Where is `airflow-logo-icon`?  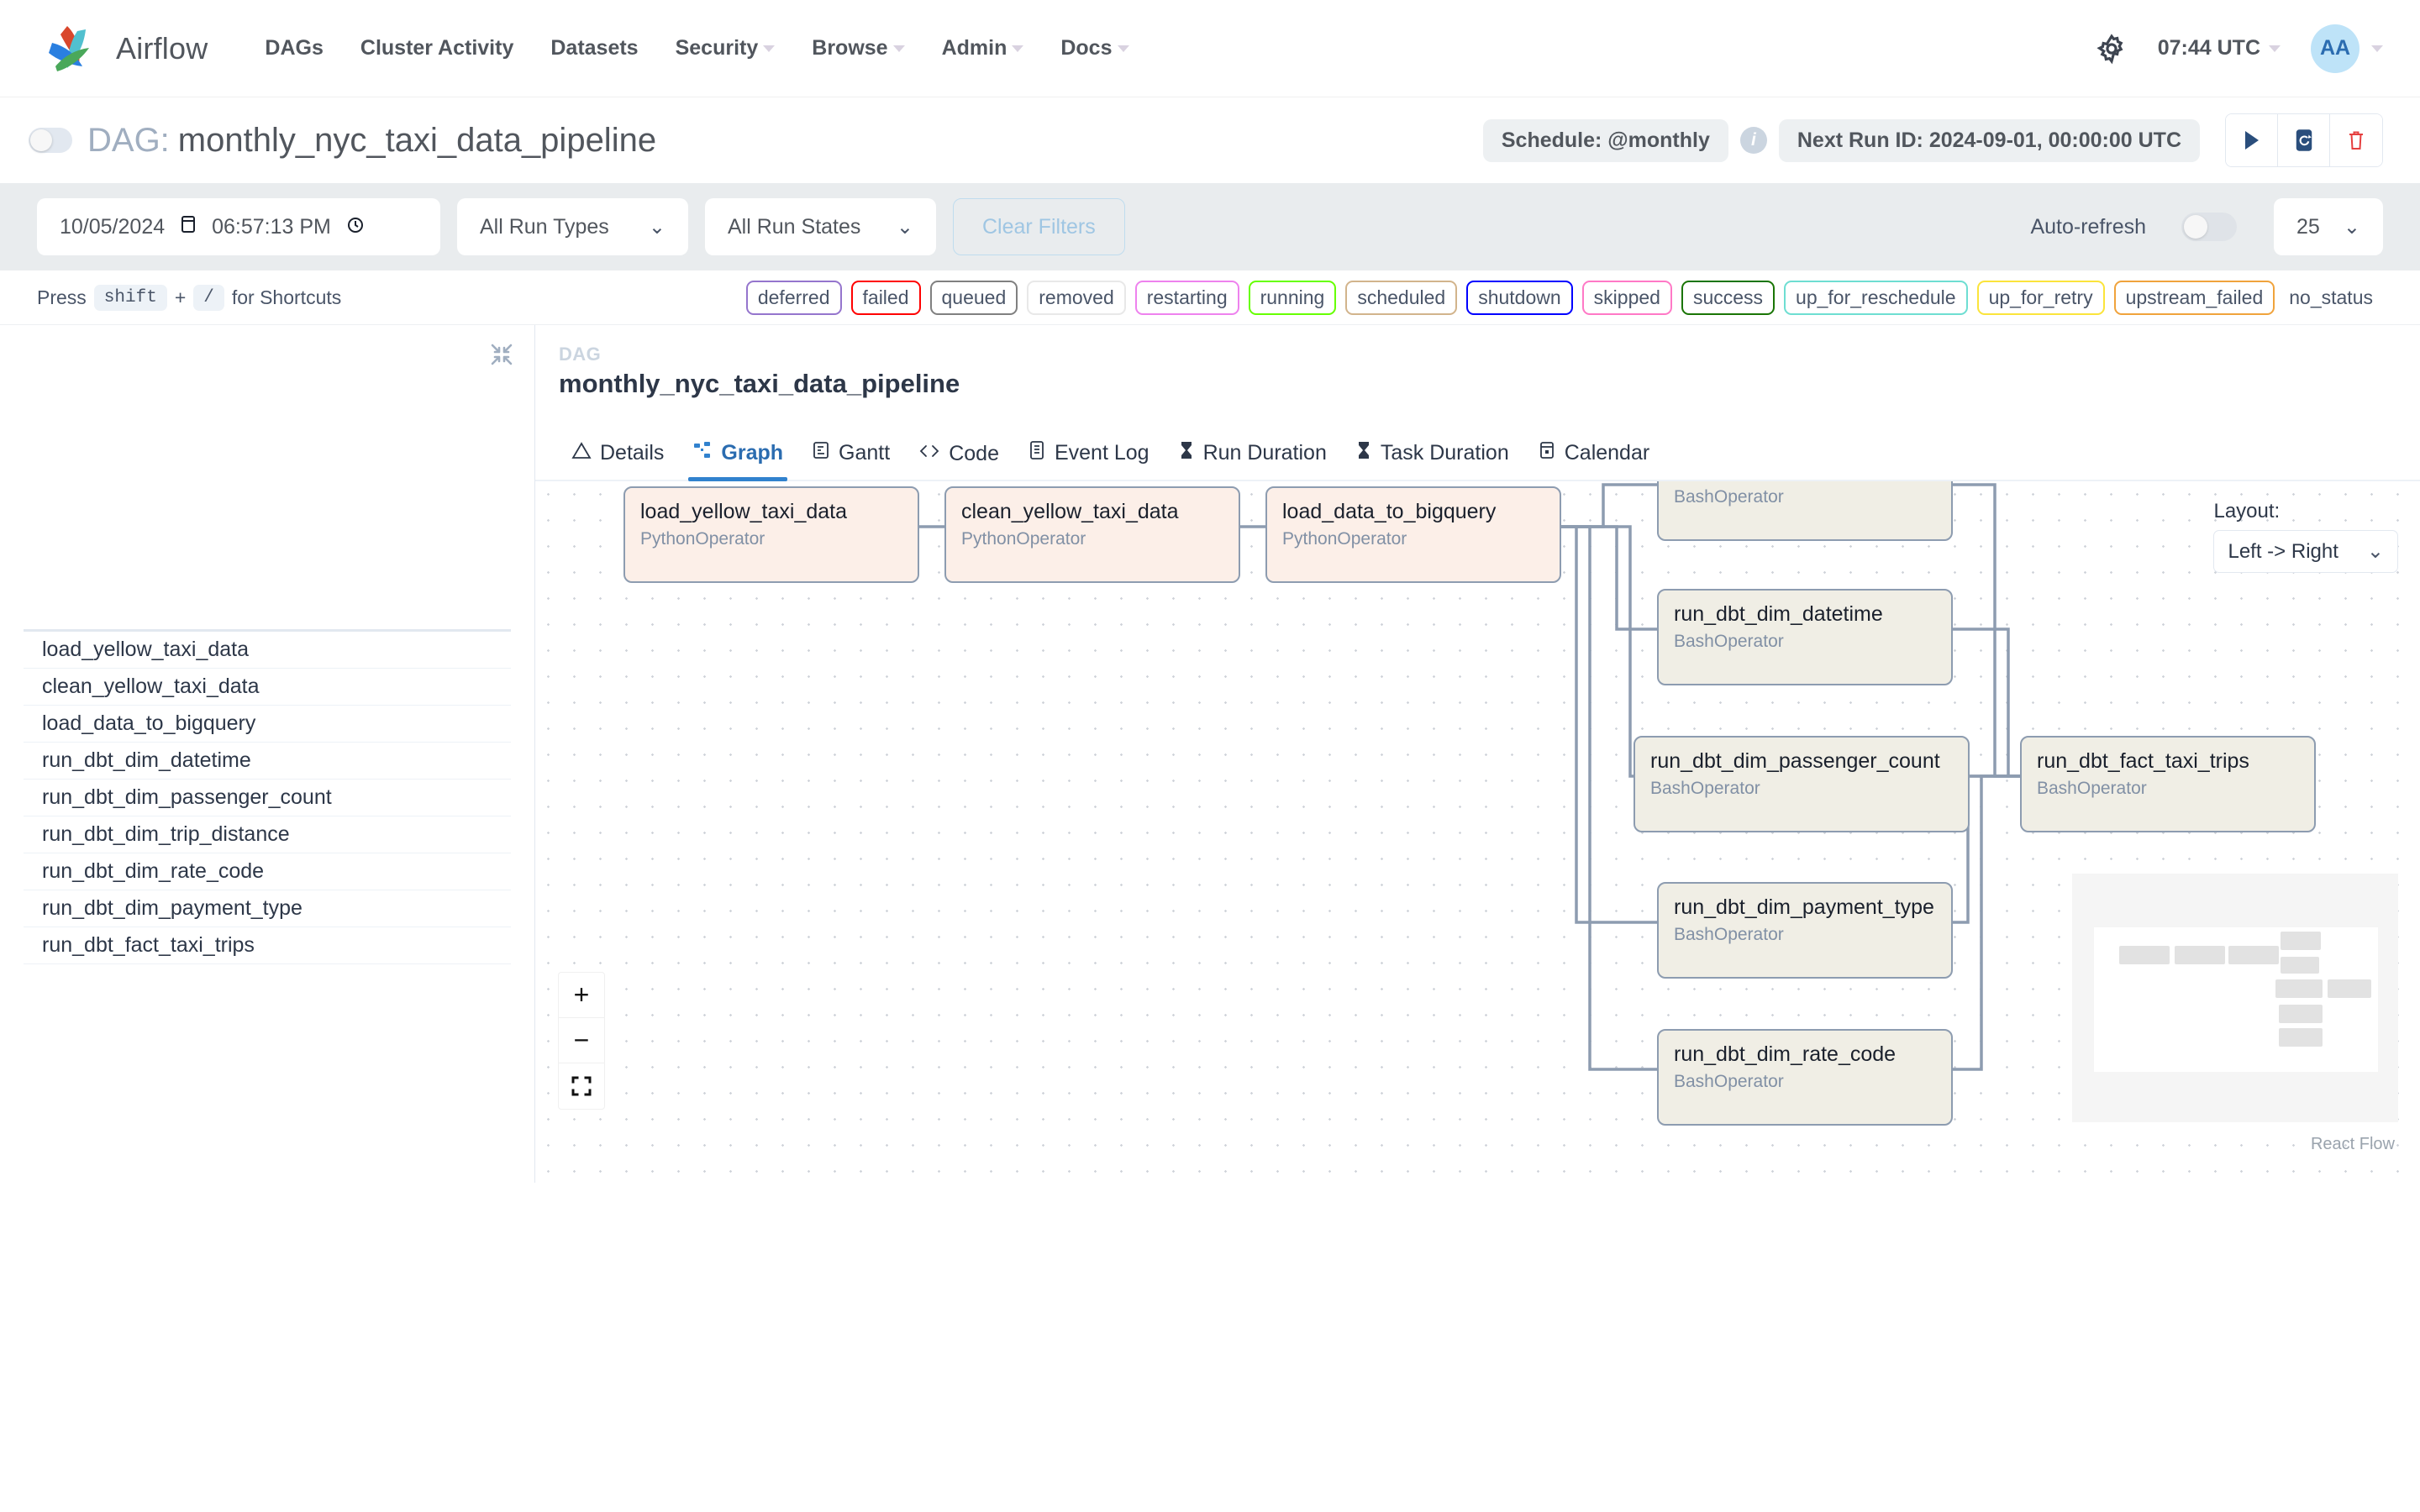 airflow-logo-icon is located at coordinates (75, 49).